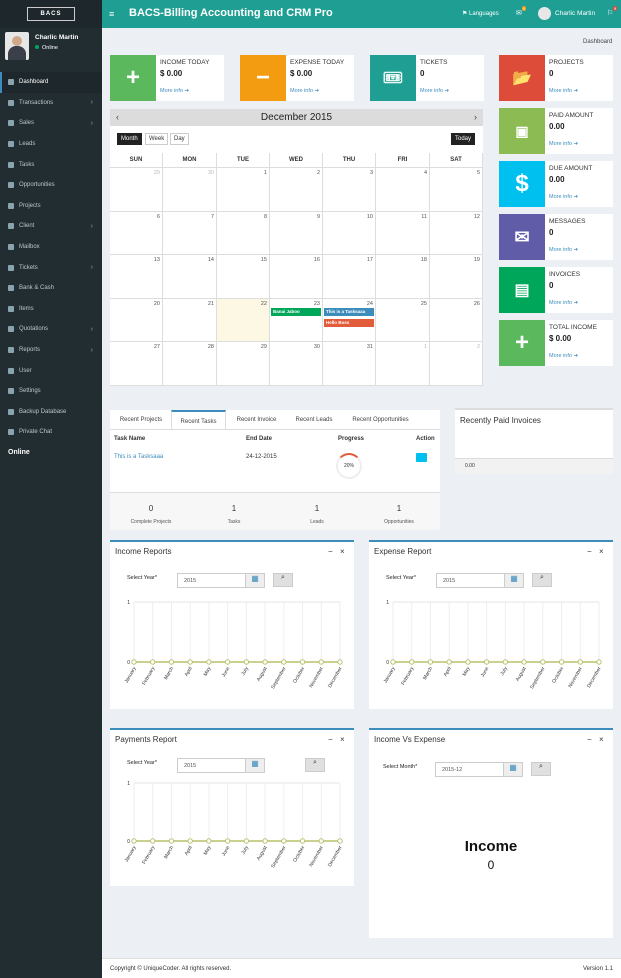 The image size is (621, 978). Describe the element at coordinates (243, 320) in the screenshot. I see `calendar-day: 22` at that location.